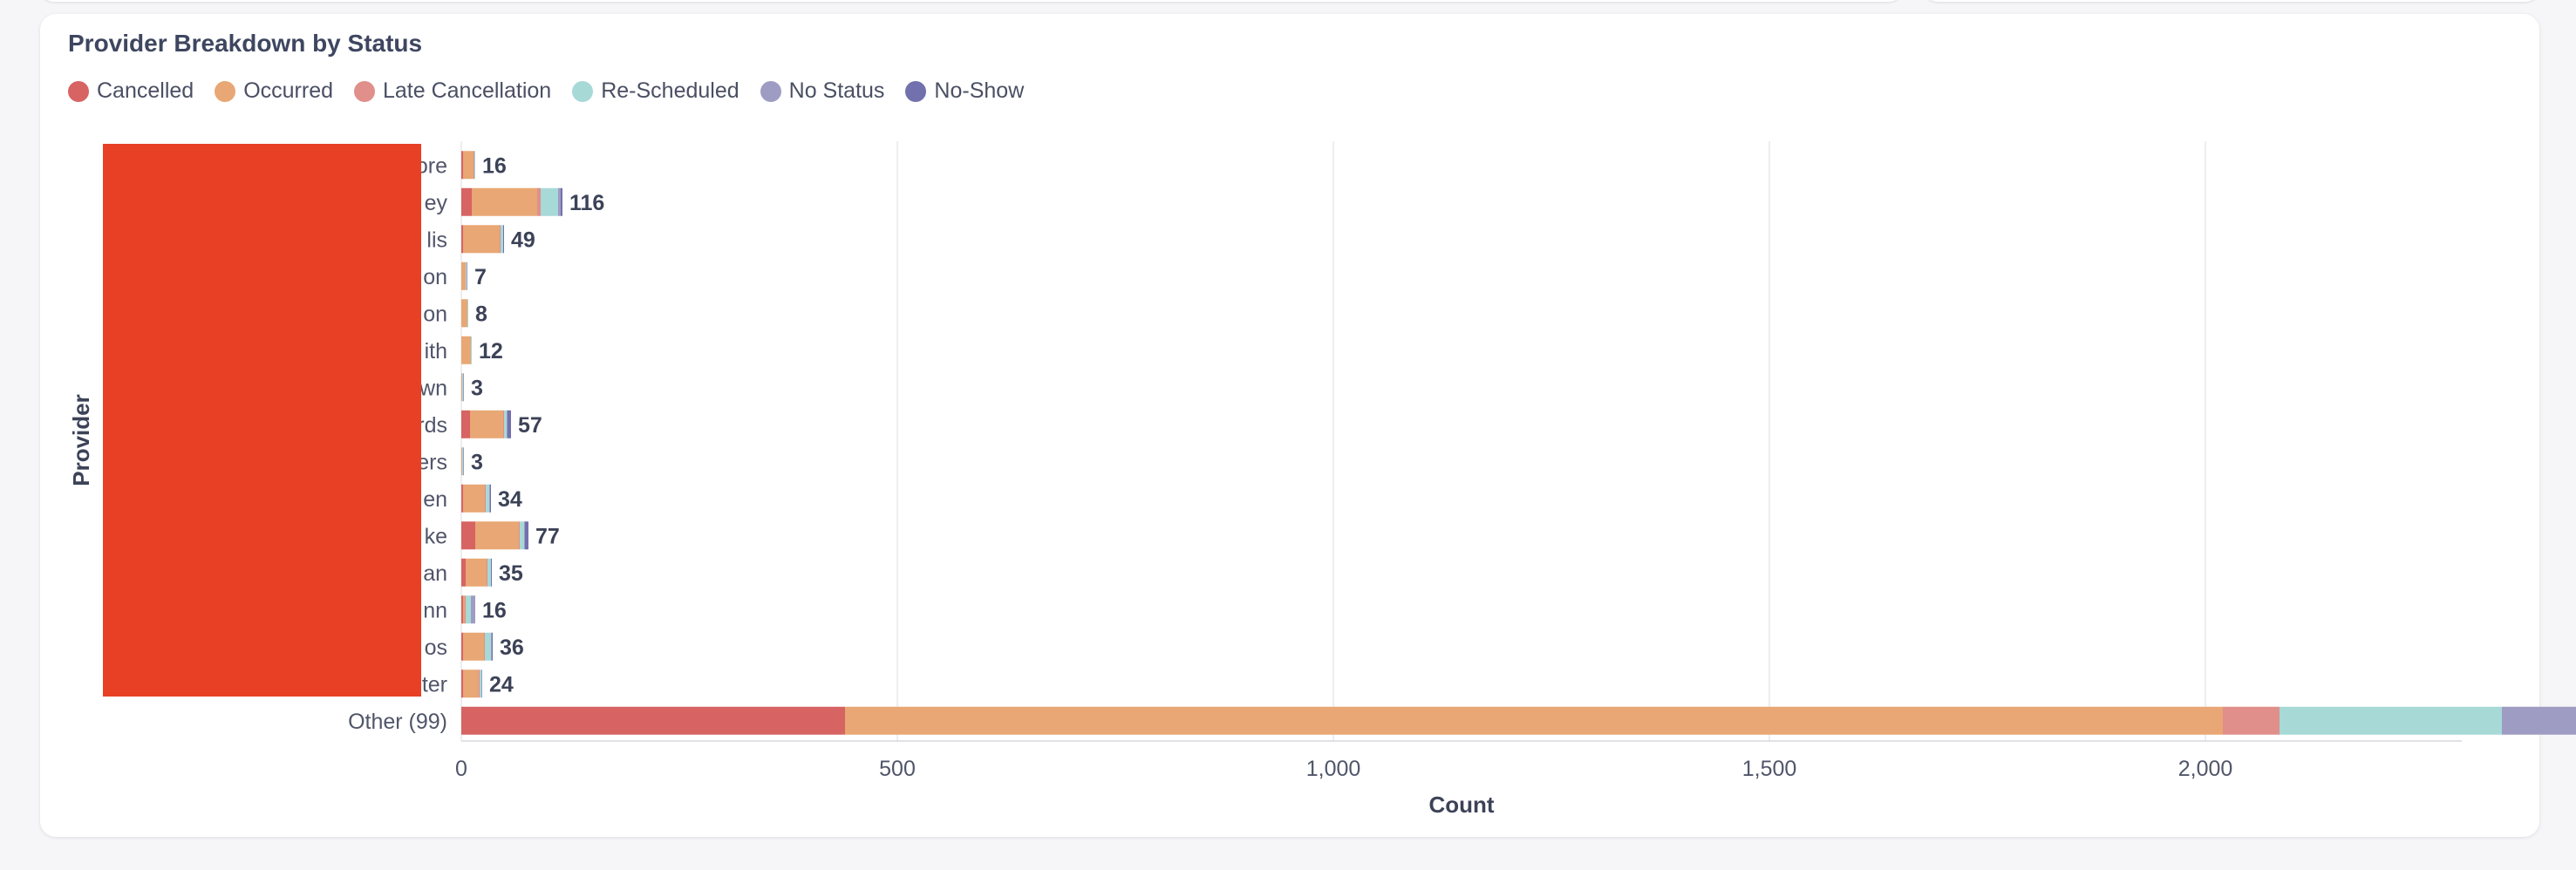  Describe the element at coordinates (432, 425) in the screenshot. I see `category-label: rds` at that location.